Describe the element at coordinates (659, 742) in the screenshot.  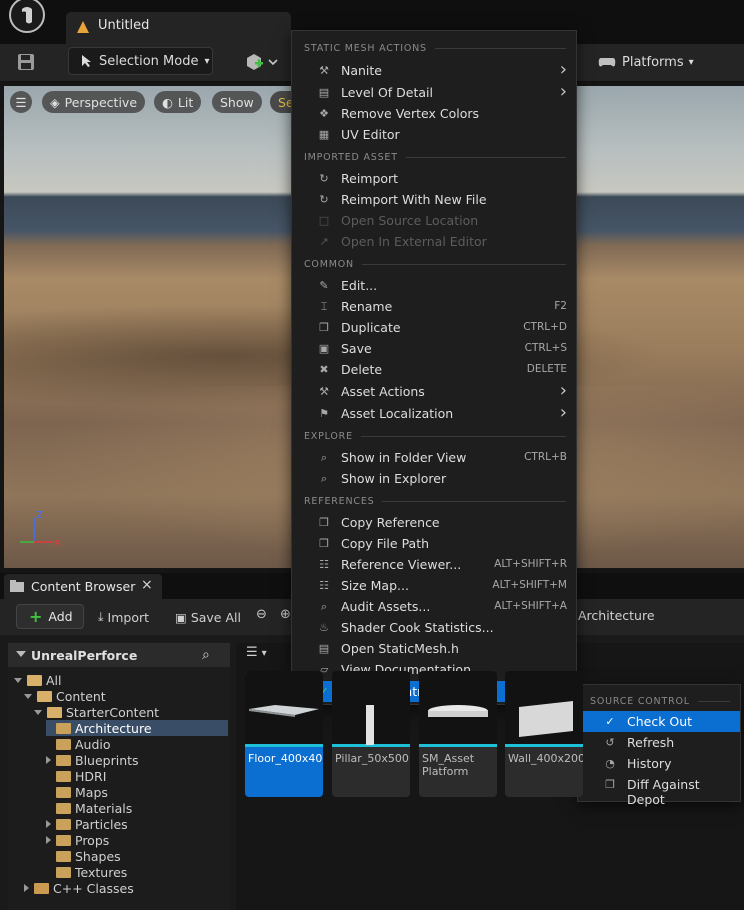
I see `submenu-item-refresh: ↺ Refresh` at that location.